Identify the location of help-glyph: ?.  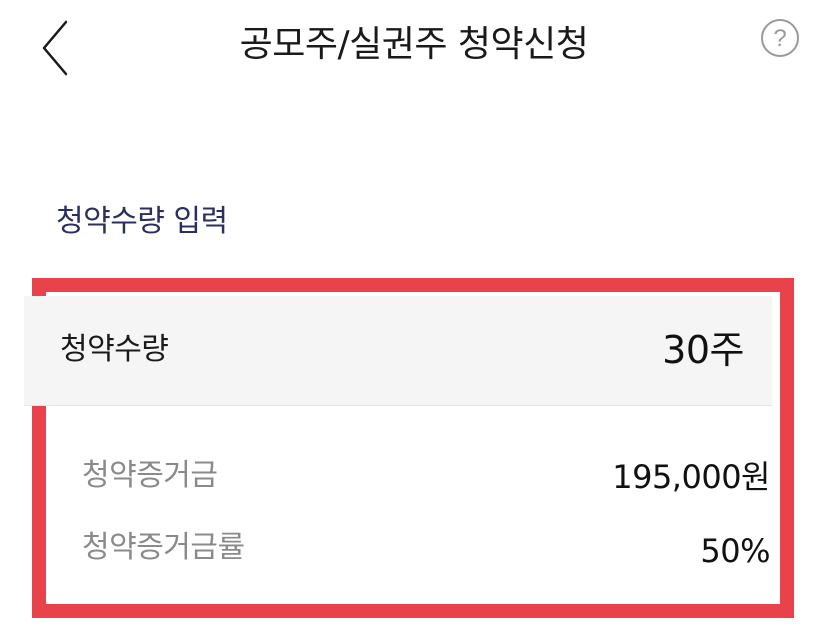
(779, 38).